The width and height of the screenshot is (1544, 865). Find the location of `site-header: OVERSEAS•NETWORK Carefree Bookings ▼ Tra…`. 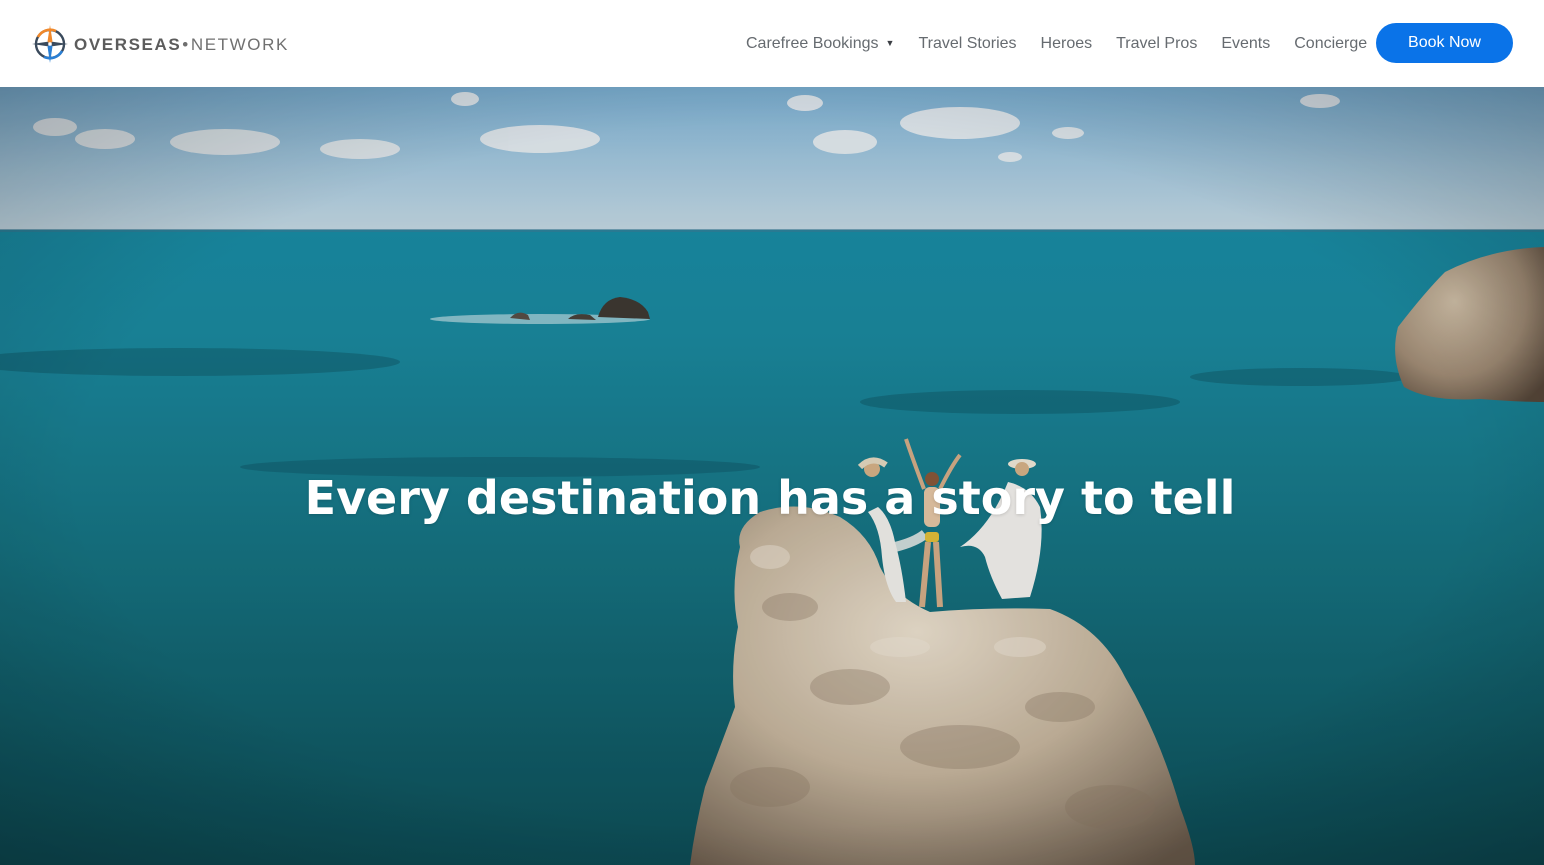

site-header: OVERSEAS•NETWORK Carefree Bookings ▼ Tra… is located at coordinates (772, 43).